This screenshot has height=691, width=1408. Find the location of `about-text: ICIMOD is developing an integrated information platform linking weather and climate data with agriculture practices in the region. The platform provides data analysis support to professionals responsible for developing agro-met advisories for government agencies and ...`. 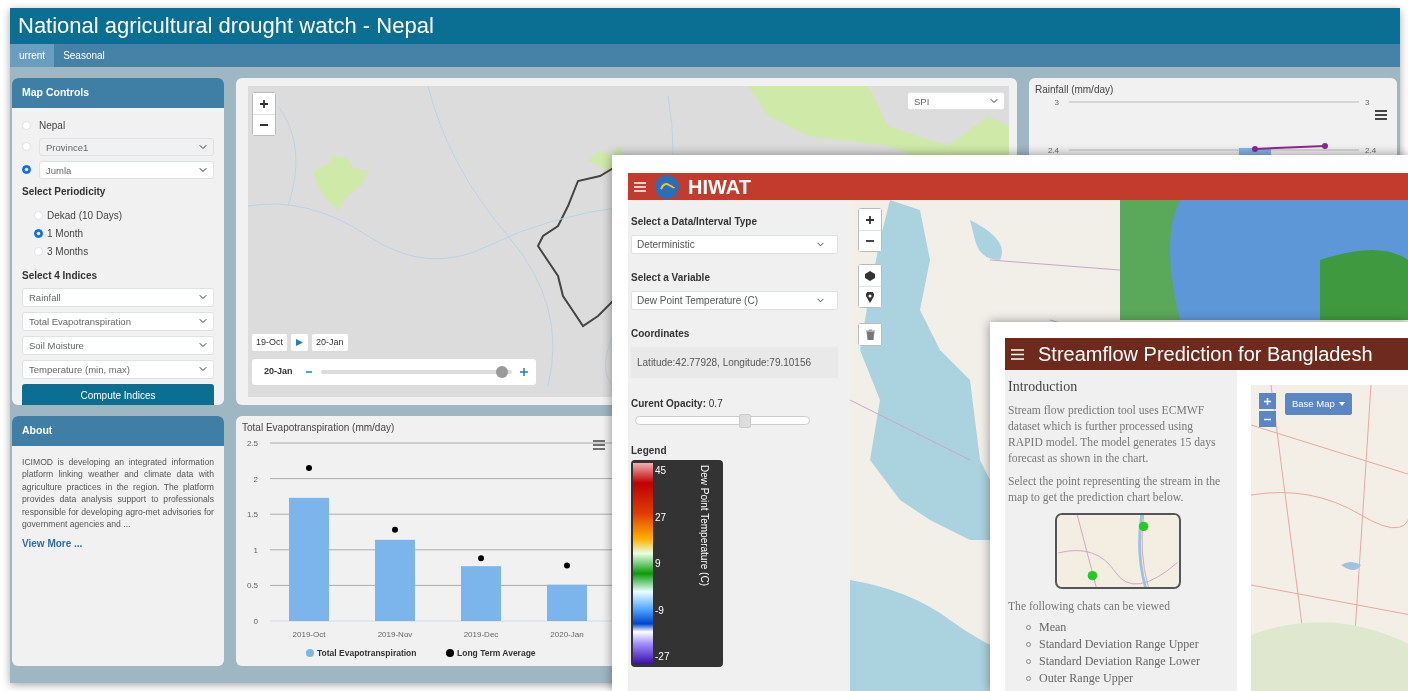

about-text: ICIMOD is developing an integrated information platform linking weather and climate data with agriculture practices in the region. The platform provides data analysis support to professionals responsible for developing agro-met advisories for government agencies and ... is located at coordinates (118, 493).